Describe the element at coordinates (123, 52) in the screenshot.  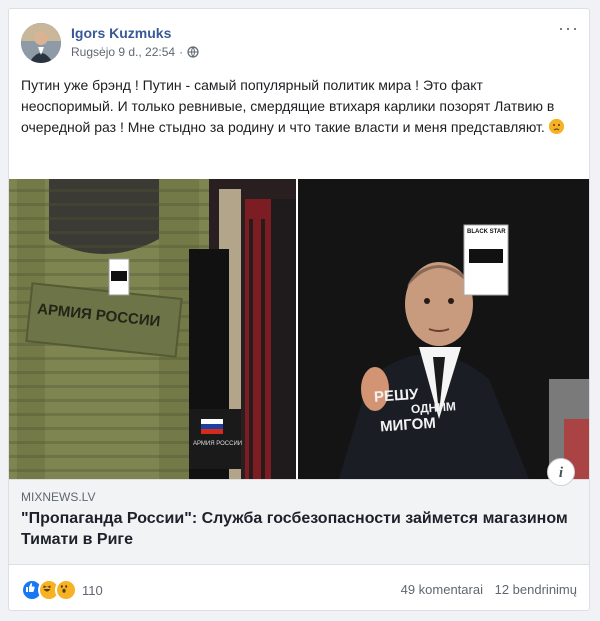
I see `post-timestamp: Rugsėjo 9 d., 22:54` at that location.